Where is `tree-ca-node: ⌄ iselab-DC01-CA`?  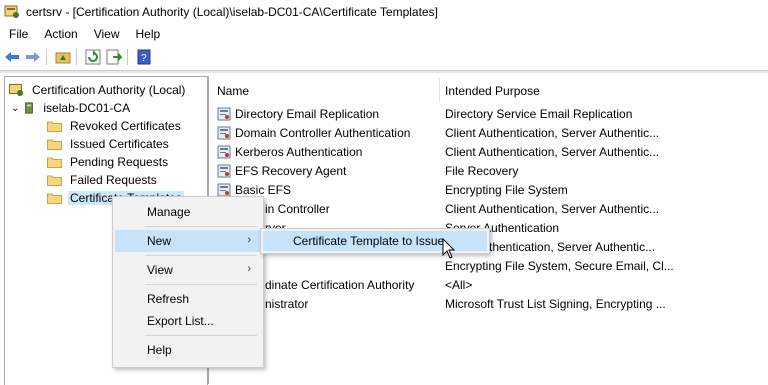 tree-ca-node: ⌄ iselab-DC01-CA is located at coordinates (71, 108).